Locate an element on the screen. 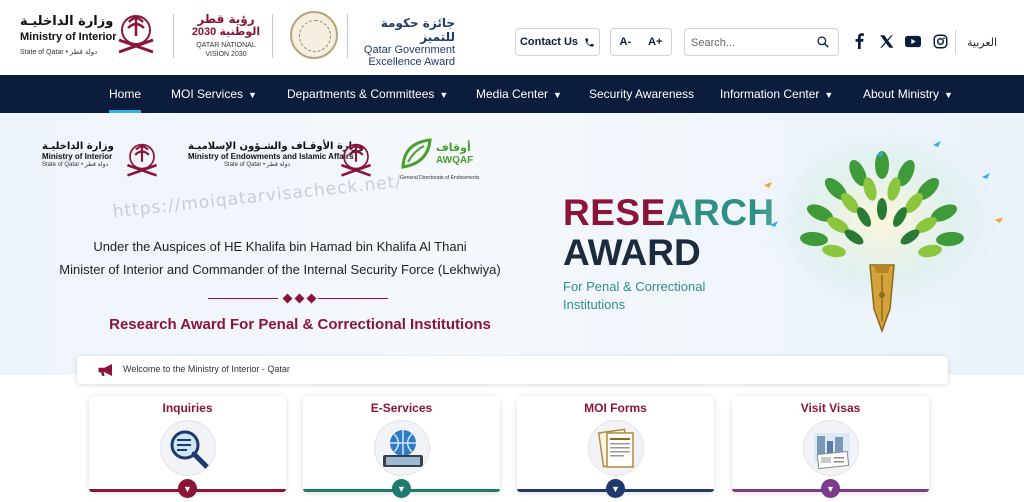  nav-item-moi-services: MOI Services ▼ is located at coordinates (214, 94).